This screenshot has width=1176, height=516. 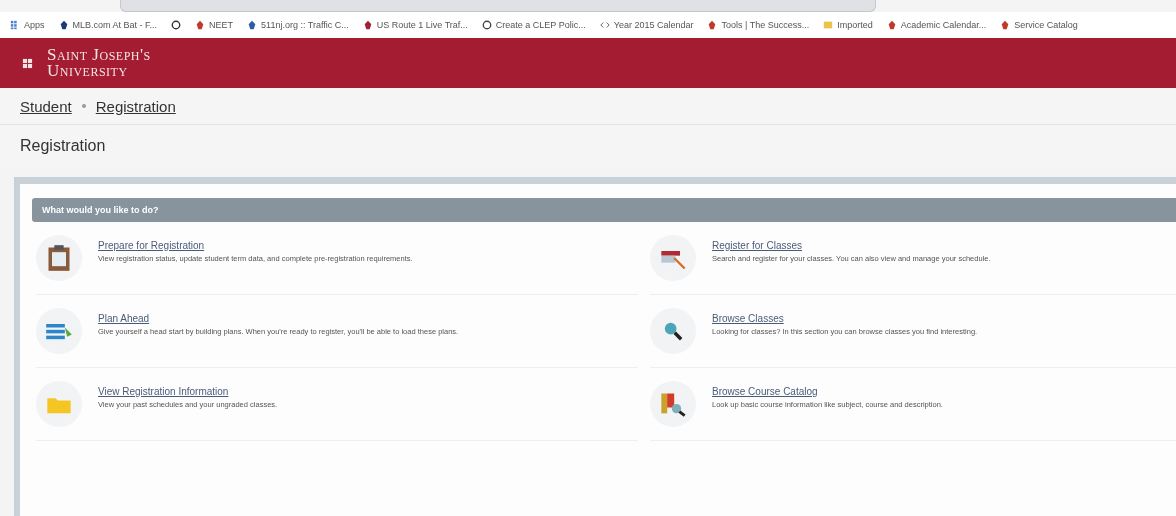 What do you see at coordinates (214, 25) in the screenshot?
I see `bookmark: NEET` at bounding box center [214, 25].